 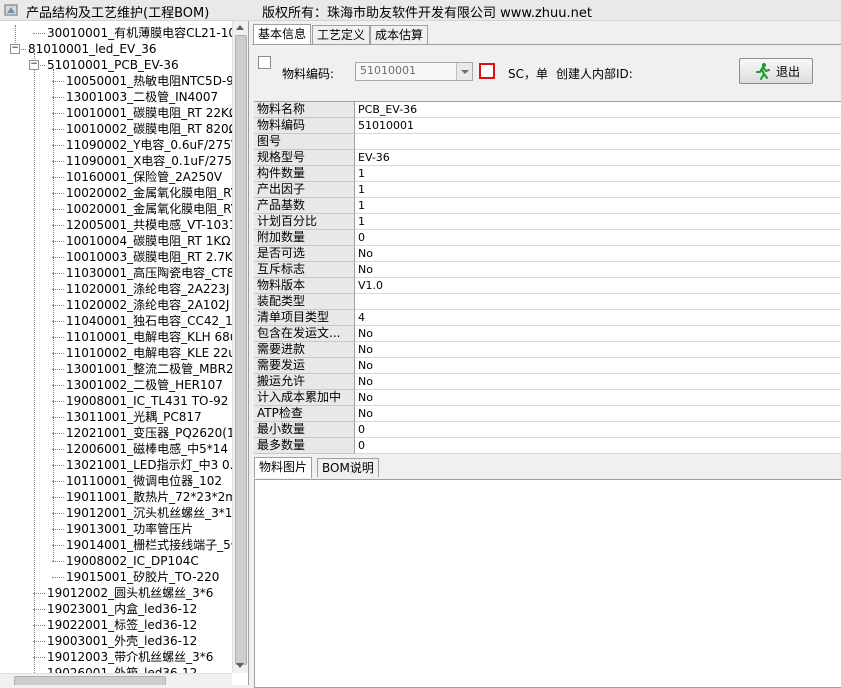 I want to click on property-row: 最多数量 0, so click(x=547, y=446).